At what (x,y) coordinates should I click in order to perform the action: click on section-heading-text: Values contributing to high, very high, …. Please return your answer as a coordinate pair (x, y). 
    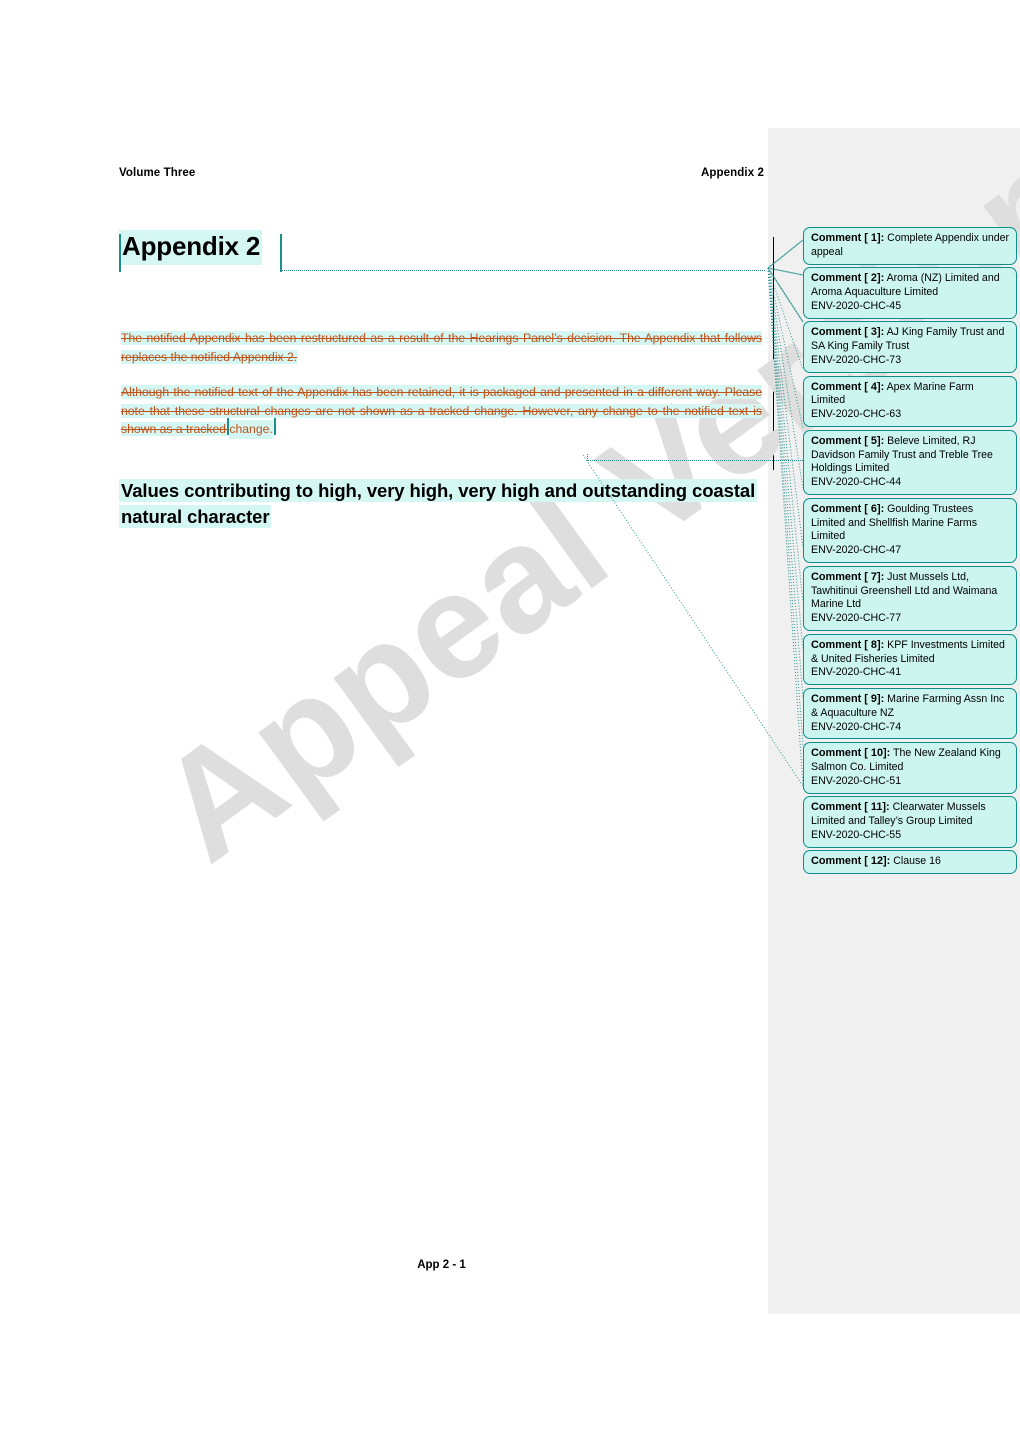
    Looking at the image, I should click on (438, 503).